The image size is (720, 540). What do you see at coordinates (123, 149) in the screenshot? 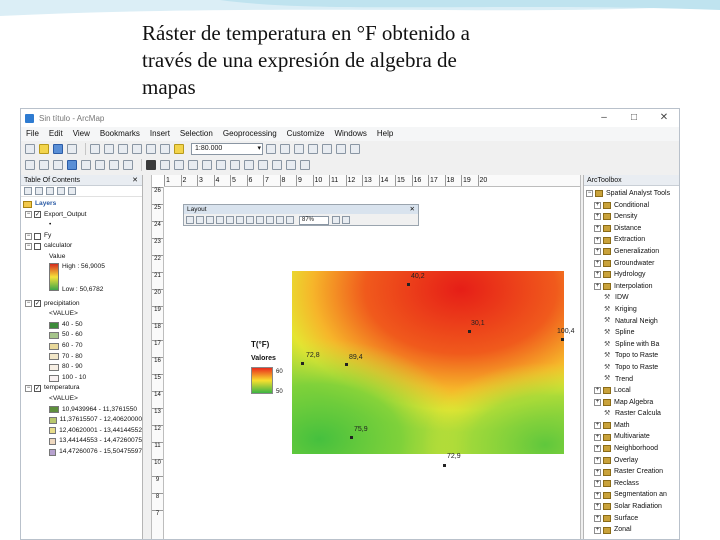
I see `paste-icon` at bounding box center [123, 149].